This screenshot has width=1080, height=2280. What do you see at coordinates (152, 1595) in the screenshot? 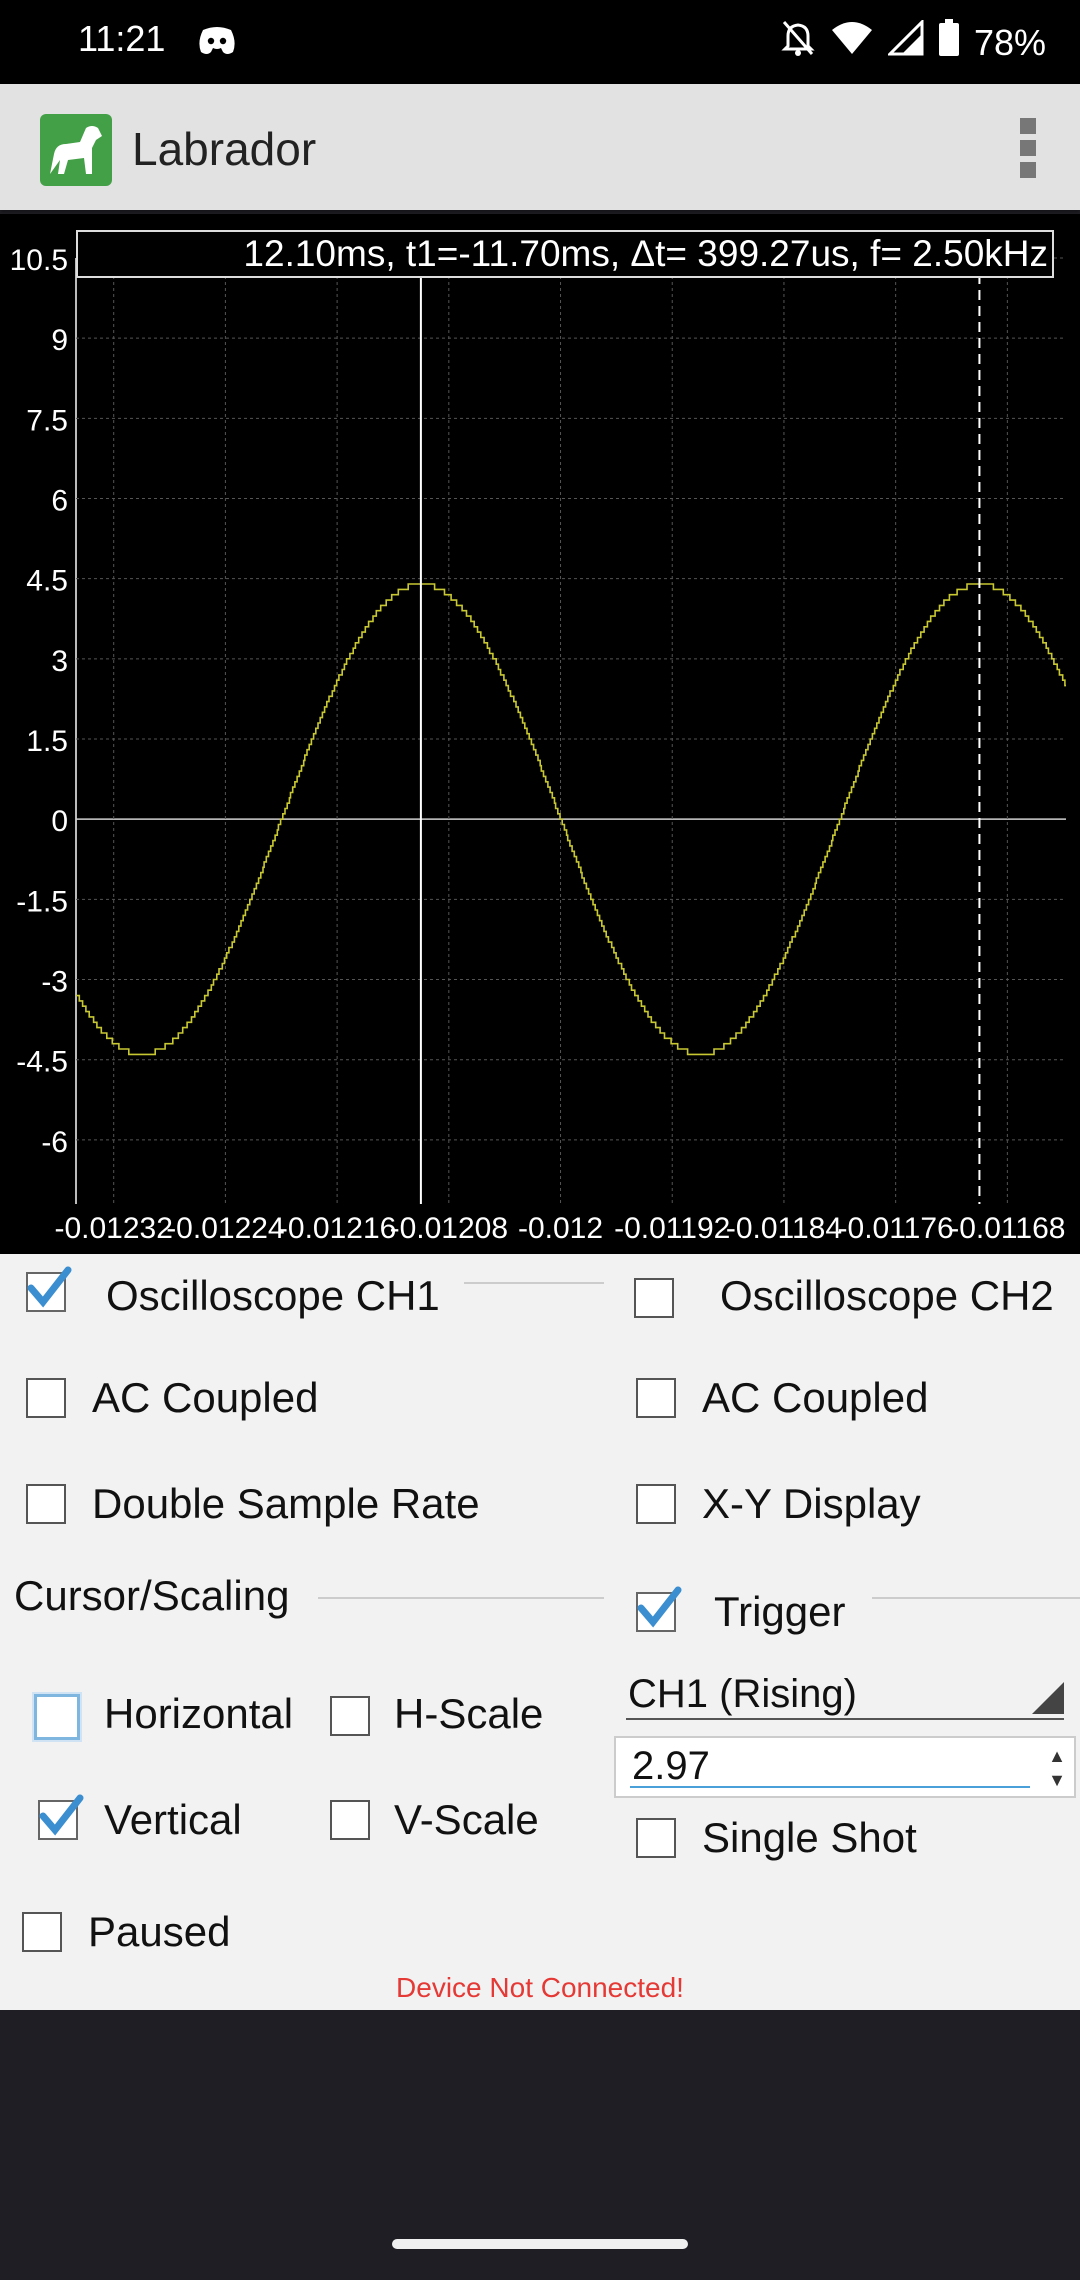
I see `cursor-scaling-heading: Cursor/Scaling` at bounding box center [152, 1595].